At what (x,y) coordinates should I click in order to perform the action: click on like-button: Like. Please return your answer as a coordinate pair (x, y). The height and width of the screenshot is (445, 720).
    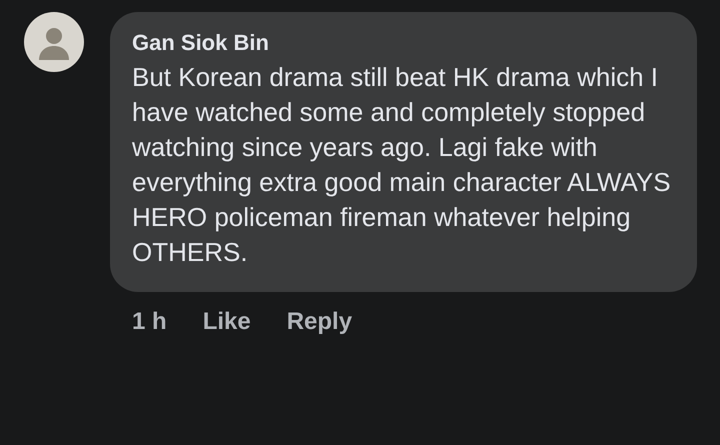
    Looking at the image, I should click on (226, 322).